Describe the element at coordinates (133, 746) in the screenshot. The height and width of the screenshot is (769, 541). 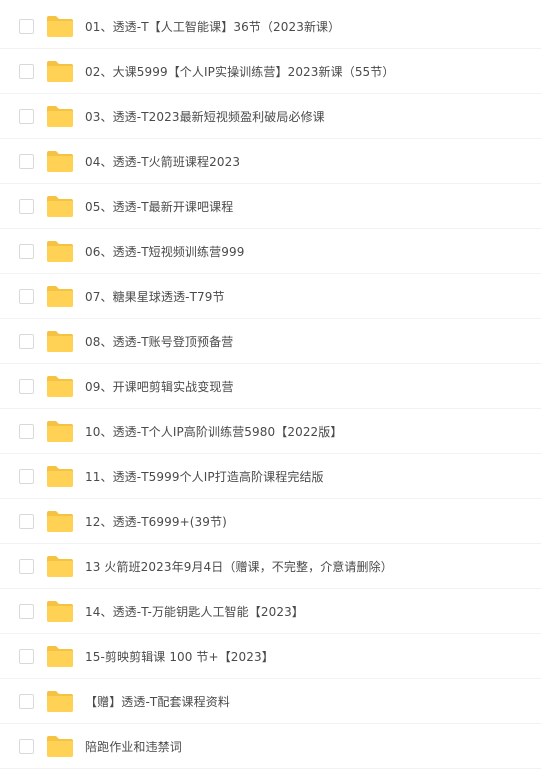
I see `file-name: 陪跑作业和违禁词` at that location.